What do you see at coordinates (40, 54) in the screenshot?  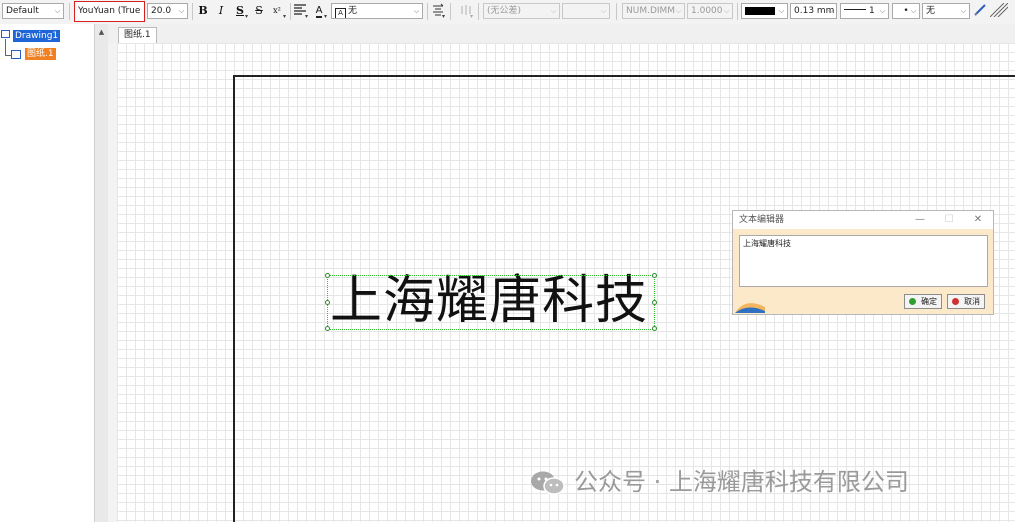 I see `tree-node-sheet: 图纸.1` at bounding box center [40, 54].